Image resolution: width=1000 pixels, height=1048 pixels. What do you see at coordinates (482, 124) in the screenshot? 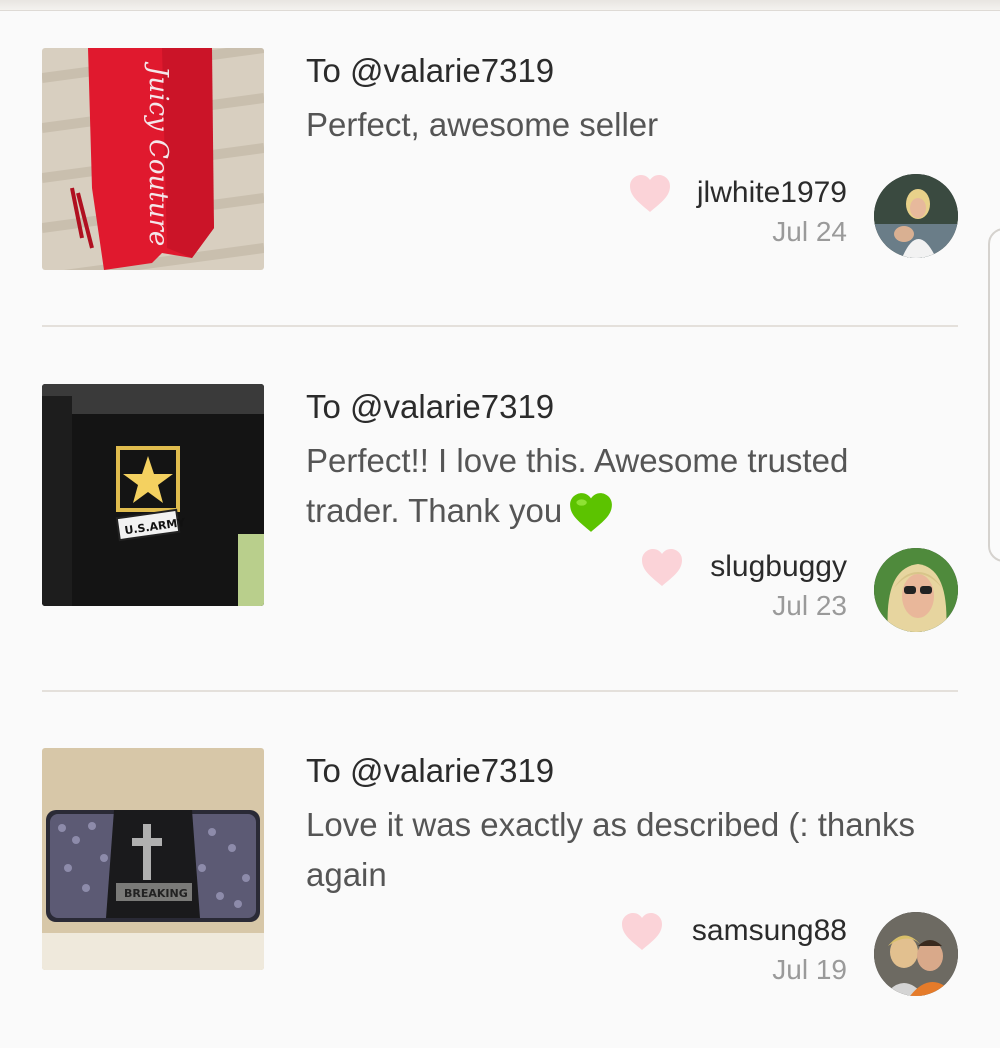
I see `review-comment: Perfect, awesome seller` at bounding box center [482, 124].